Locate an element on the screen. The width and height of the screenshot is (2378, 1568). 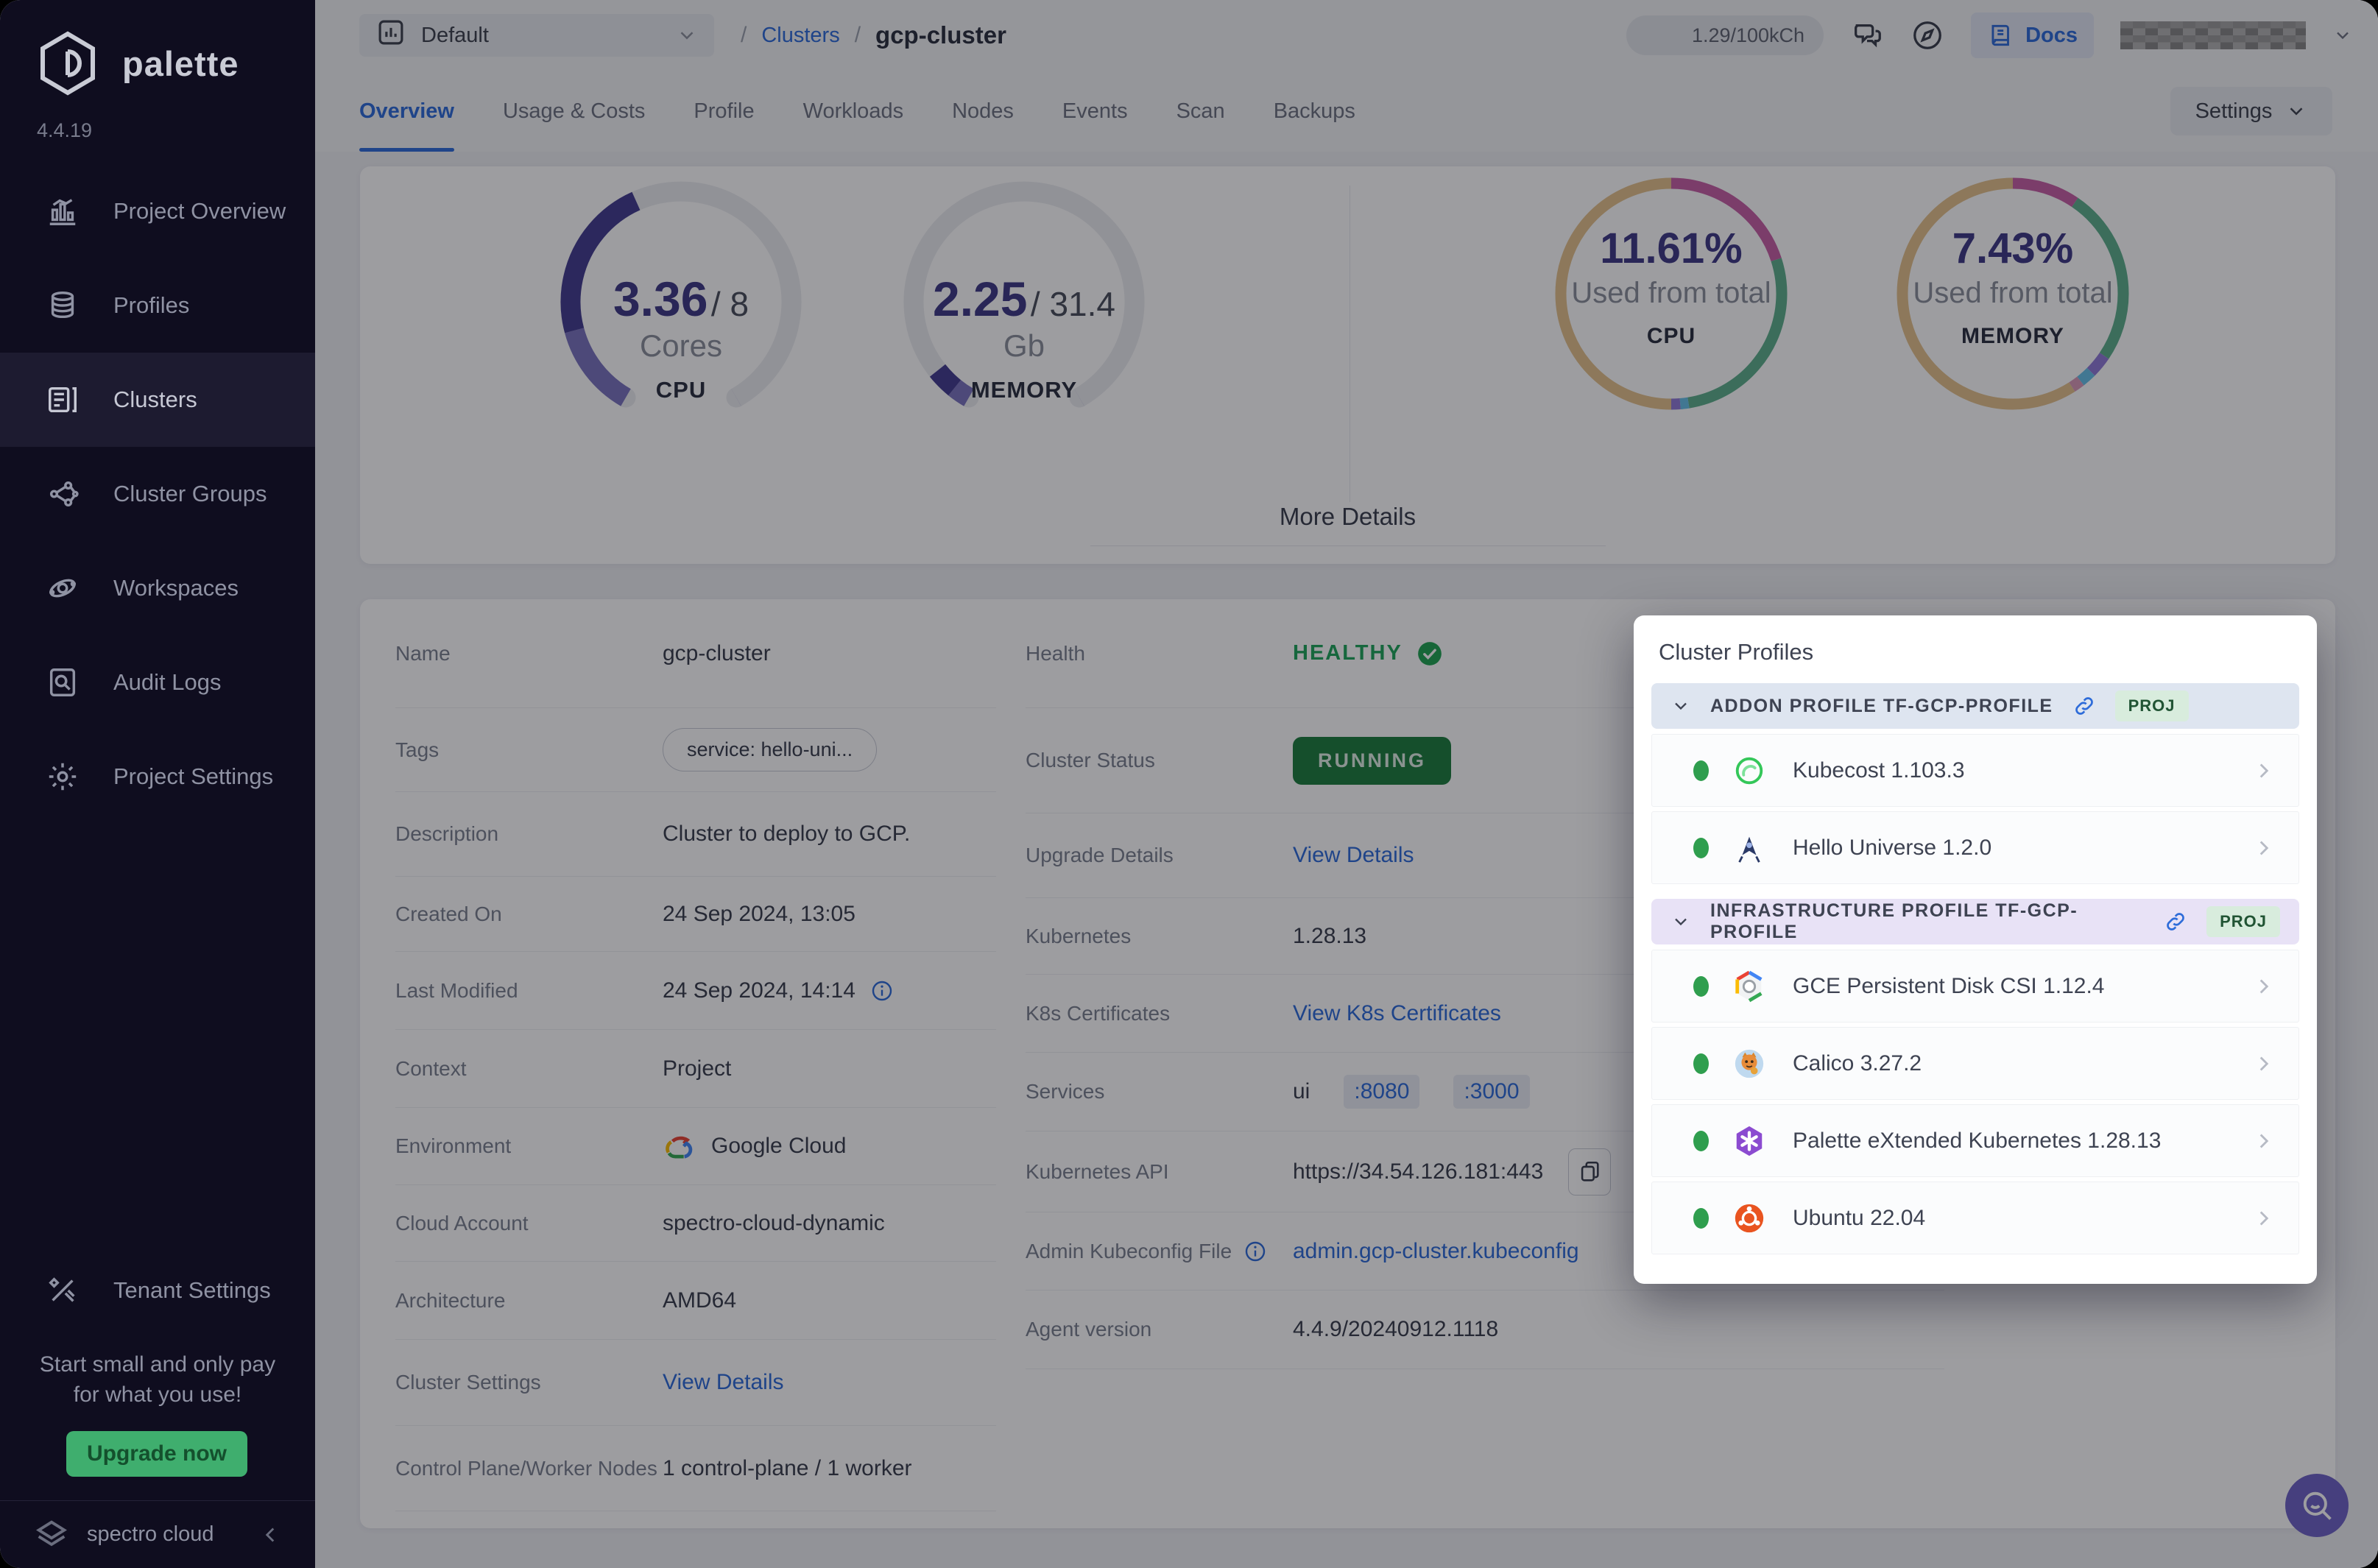
docs-button: Docs is located at coordinates (2032, 35).